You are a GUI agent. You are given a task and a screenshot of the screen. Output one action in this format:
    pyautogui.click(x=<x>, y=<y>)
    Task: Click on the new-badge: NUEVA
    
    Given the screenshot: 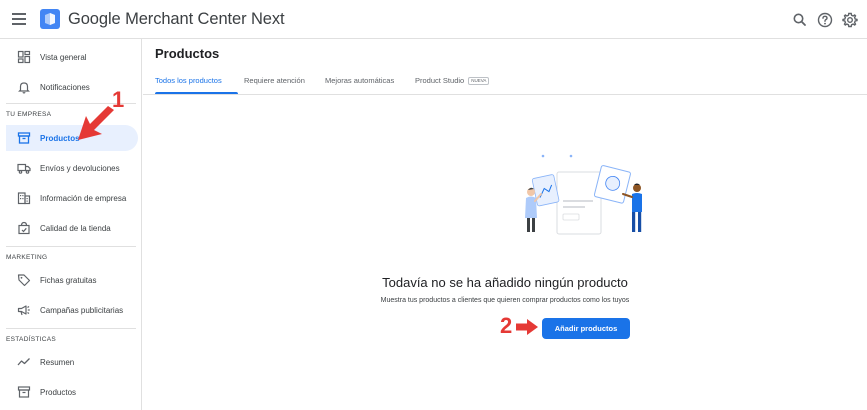 What is the action you would take?
    pyautogui.click(x=479, y=81)
    